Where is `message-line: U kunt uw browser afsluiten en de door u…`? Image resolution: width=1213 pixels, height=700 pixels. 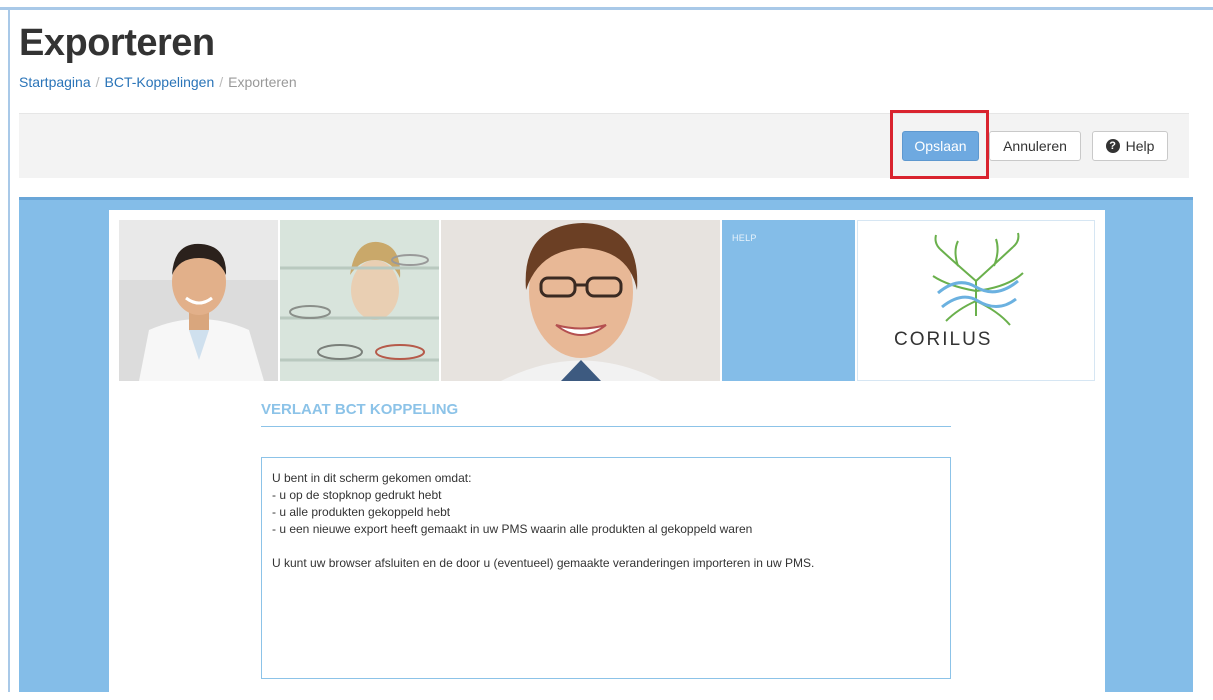
message-line: U kunt uw browser afsluiten en de door u… is located at coordinates (543, 563).